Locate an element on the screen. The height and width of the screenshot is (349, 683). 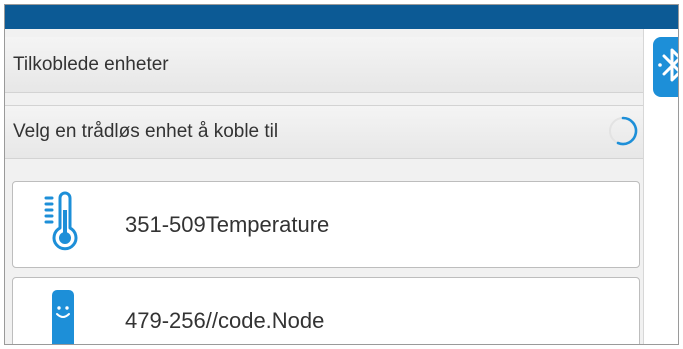
device-label: 479-256 //code.Node is located at coordinates (225, 311).